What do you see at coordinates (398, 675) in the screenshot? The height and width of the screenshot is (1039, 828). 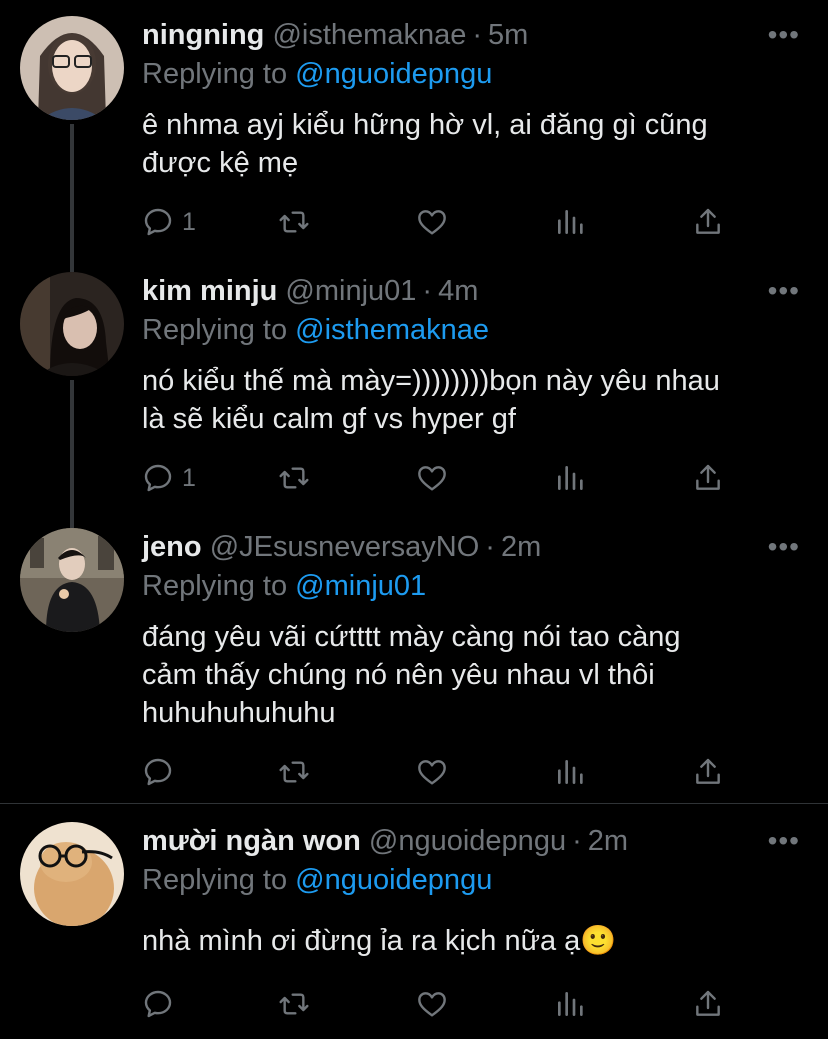 I see `tweet-text-line: cảm thấy chúng nó nên yêu nhau vl thôi` at bounding box center [398, 675].